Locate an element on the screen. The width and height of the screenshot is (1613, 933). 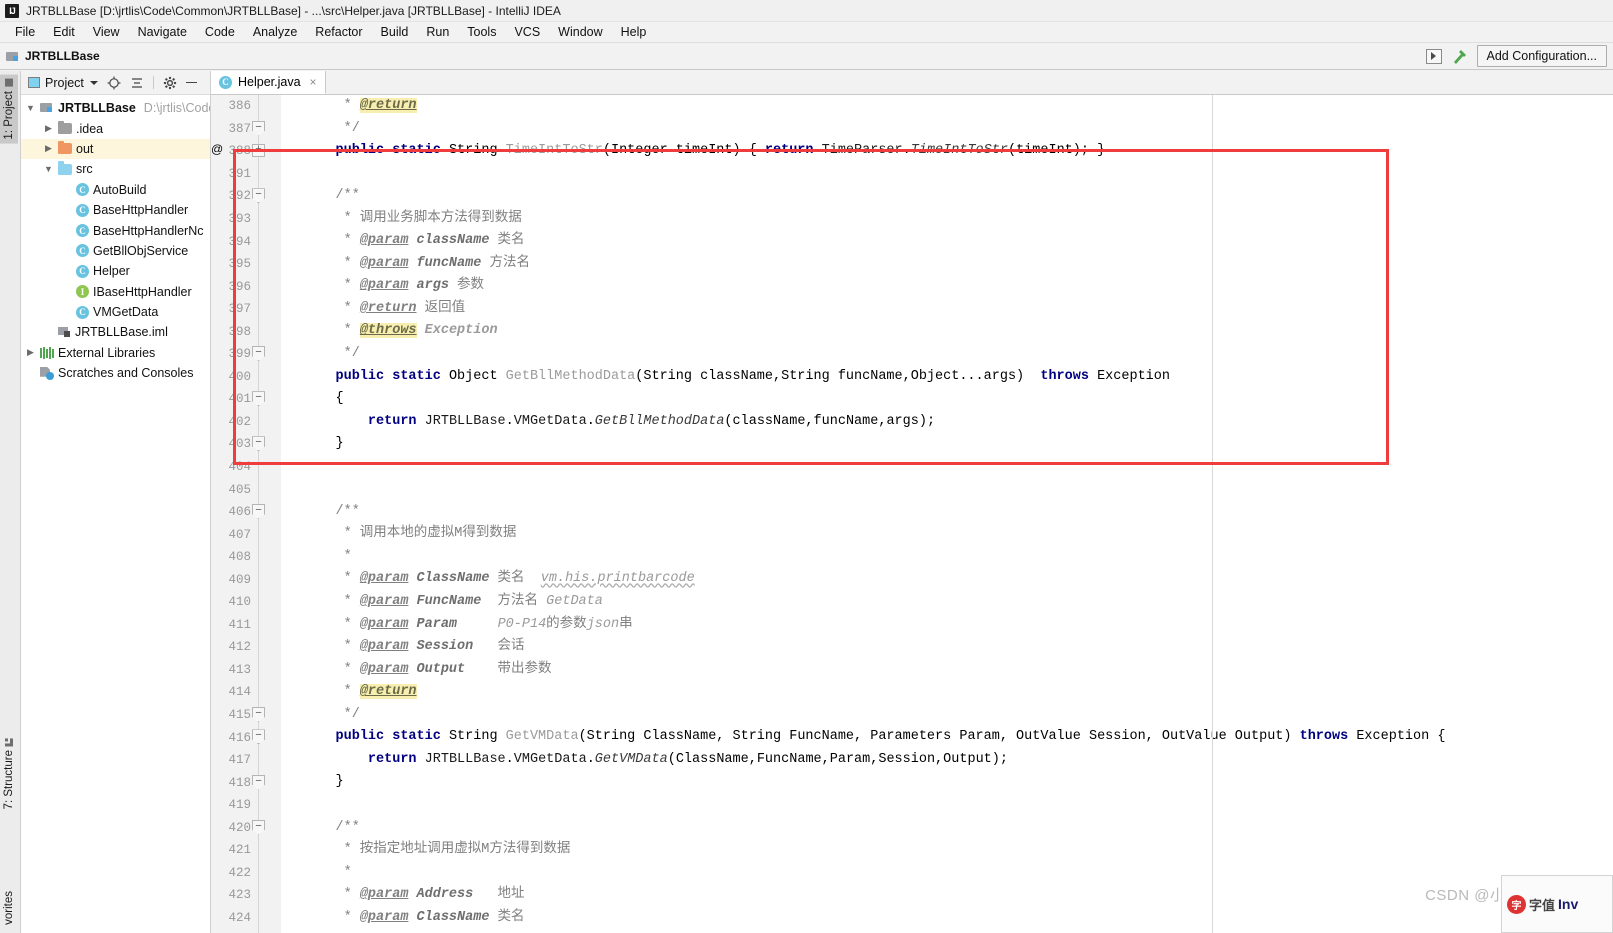
toolbar-divider is located at coordinates (153, 82).